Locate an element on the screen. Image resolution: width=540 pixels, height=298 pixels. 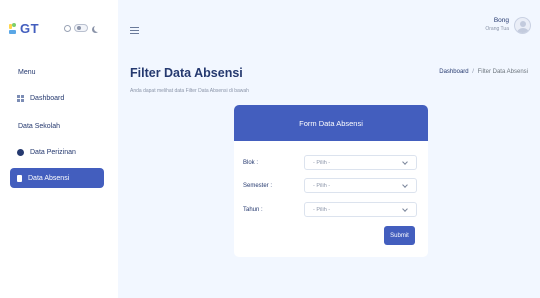
sidebar-item-label: Dashboard is located at coordinates (47, 98).